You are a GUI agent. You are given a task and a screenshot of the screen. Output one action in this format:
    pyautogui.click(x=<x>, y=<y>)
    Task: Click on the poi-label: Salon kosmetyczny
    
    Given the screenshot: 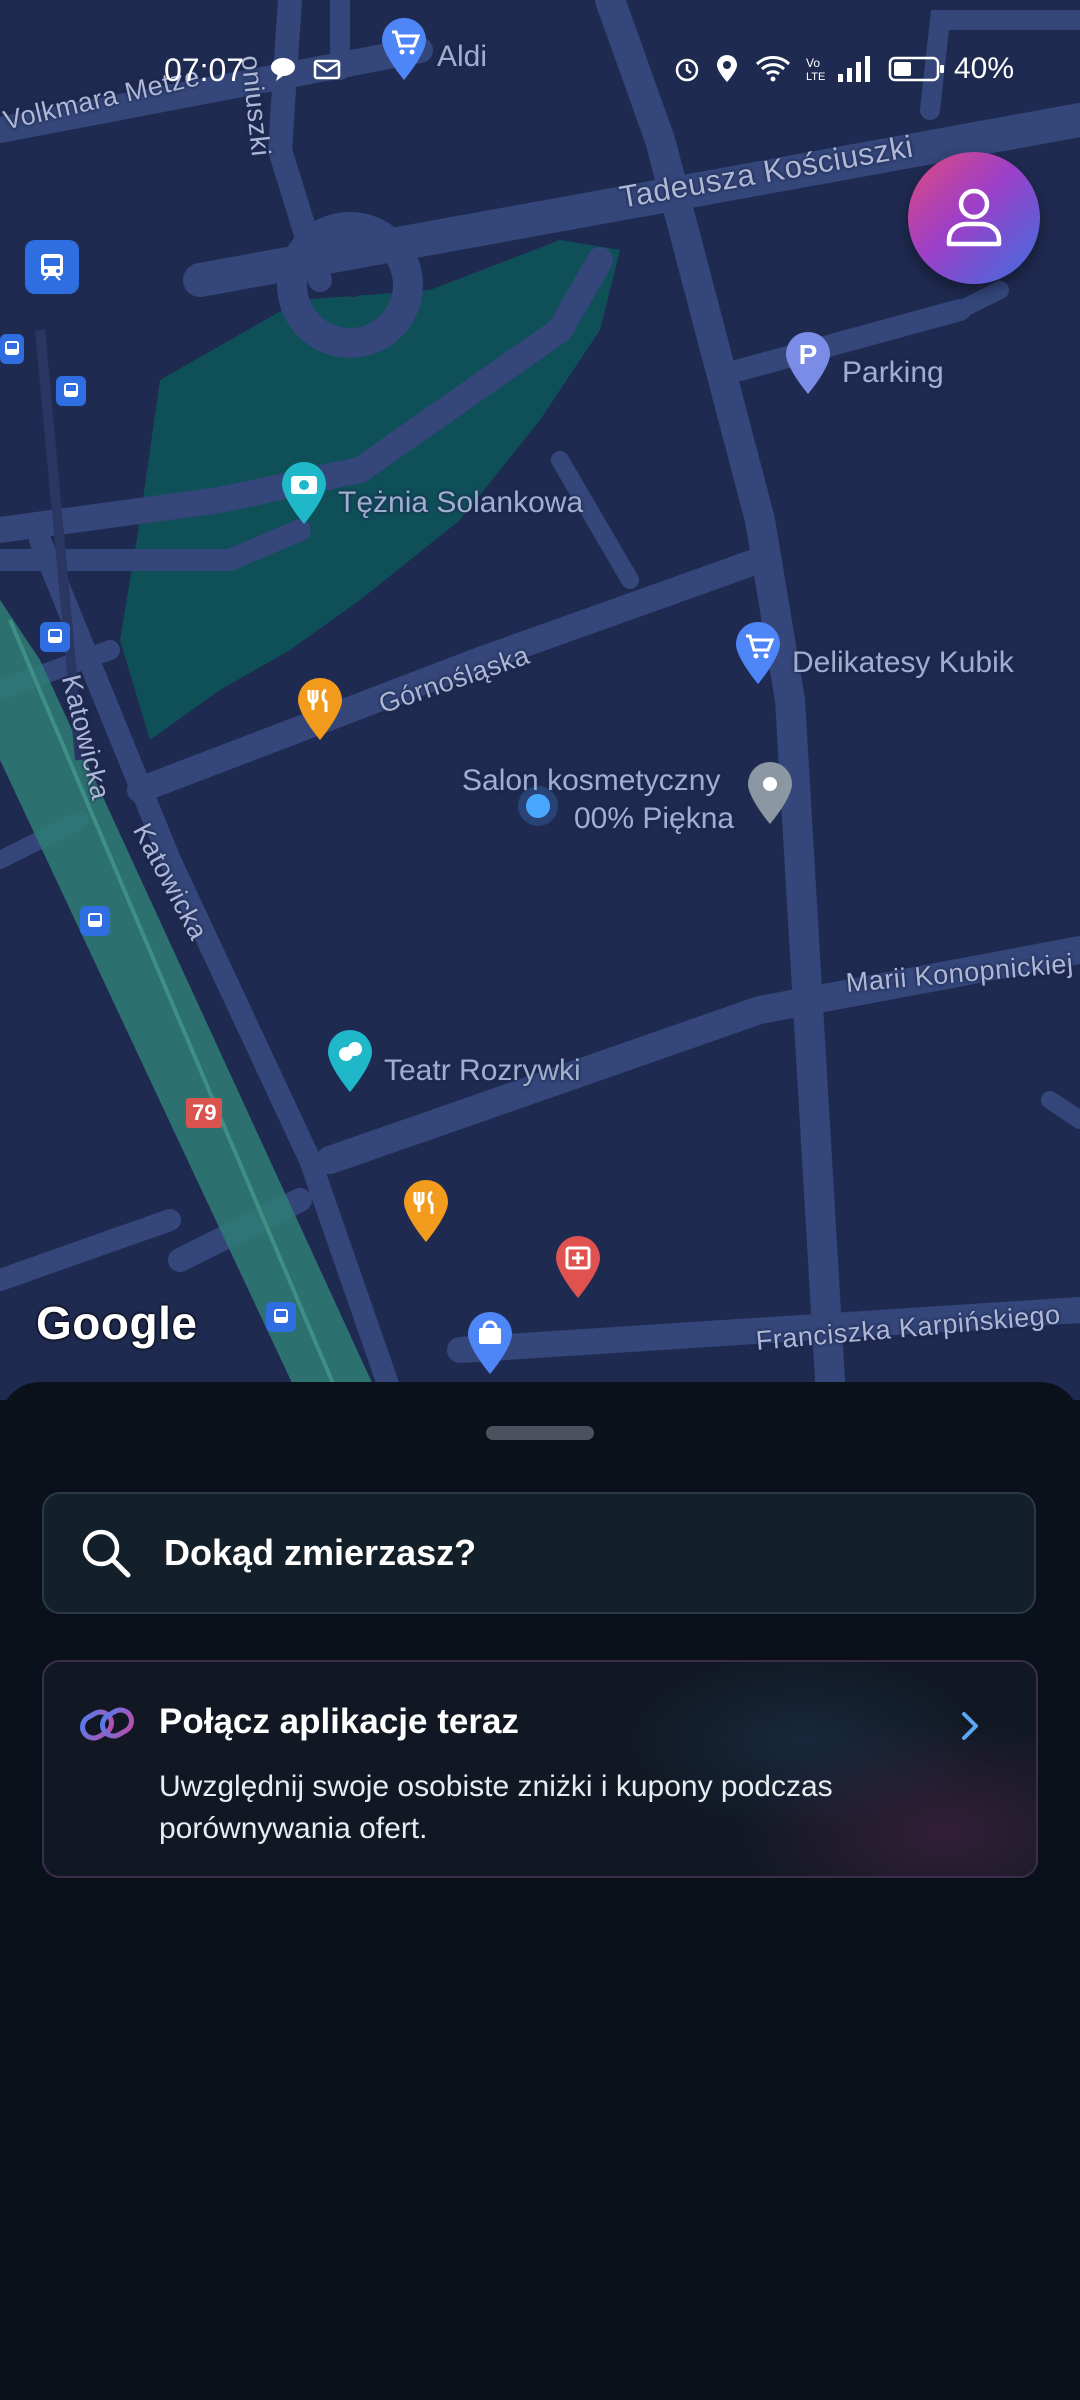 What is the action you would take?
    pyautogui.click(x=591, y=781)
    